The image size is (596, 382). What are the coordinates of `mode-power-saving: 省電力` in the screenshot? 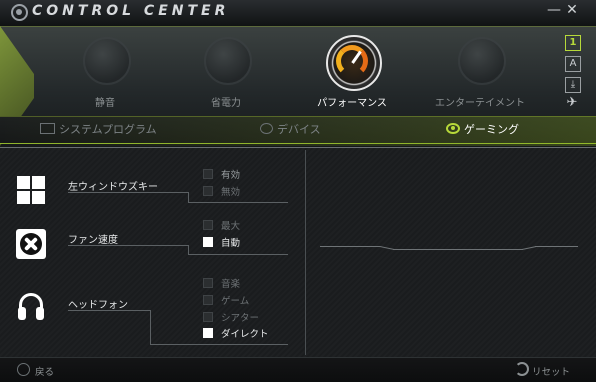 It's located at (226, 80).